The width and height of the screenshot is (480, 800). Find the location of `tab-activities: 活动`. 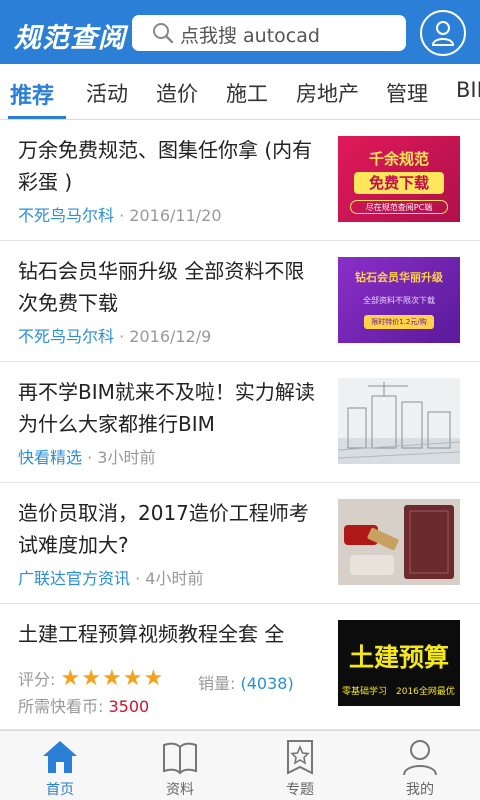

tab-activities: 活动 is located at coordinates (107, 93).